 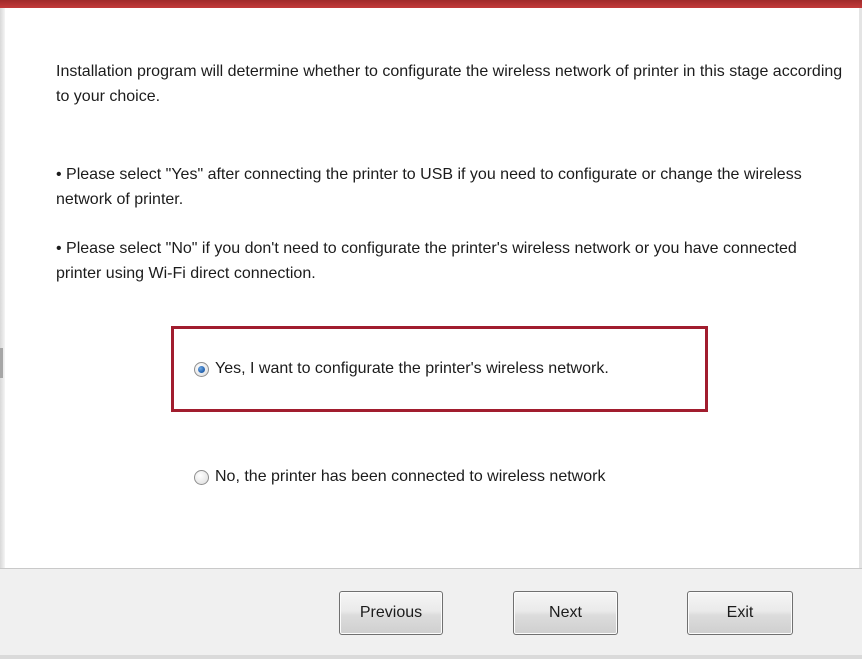 I want to click on window-bottom-border, so click(x=431, y=657).